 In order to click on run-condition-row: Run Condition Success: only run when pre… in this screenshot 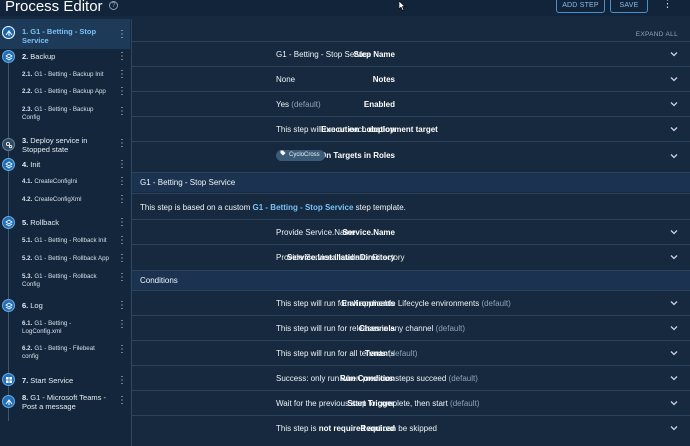, I will do `click(411, 377)`.